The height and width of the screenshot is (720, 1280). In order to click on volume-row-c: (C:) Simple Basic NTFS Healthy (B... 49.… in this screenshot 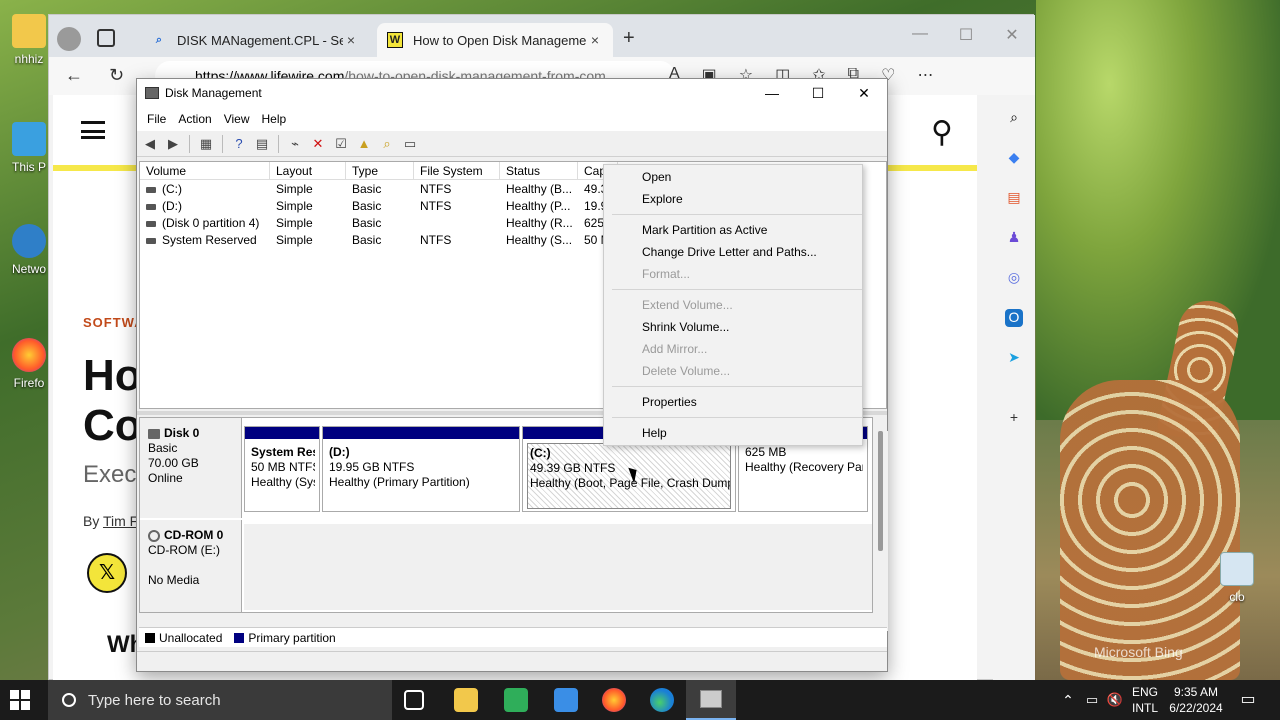, I will do `click(379, 189)`.